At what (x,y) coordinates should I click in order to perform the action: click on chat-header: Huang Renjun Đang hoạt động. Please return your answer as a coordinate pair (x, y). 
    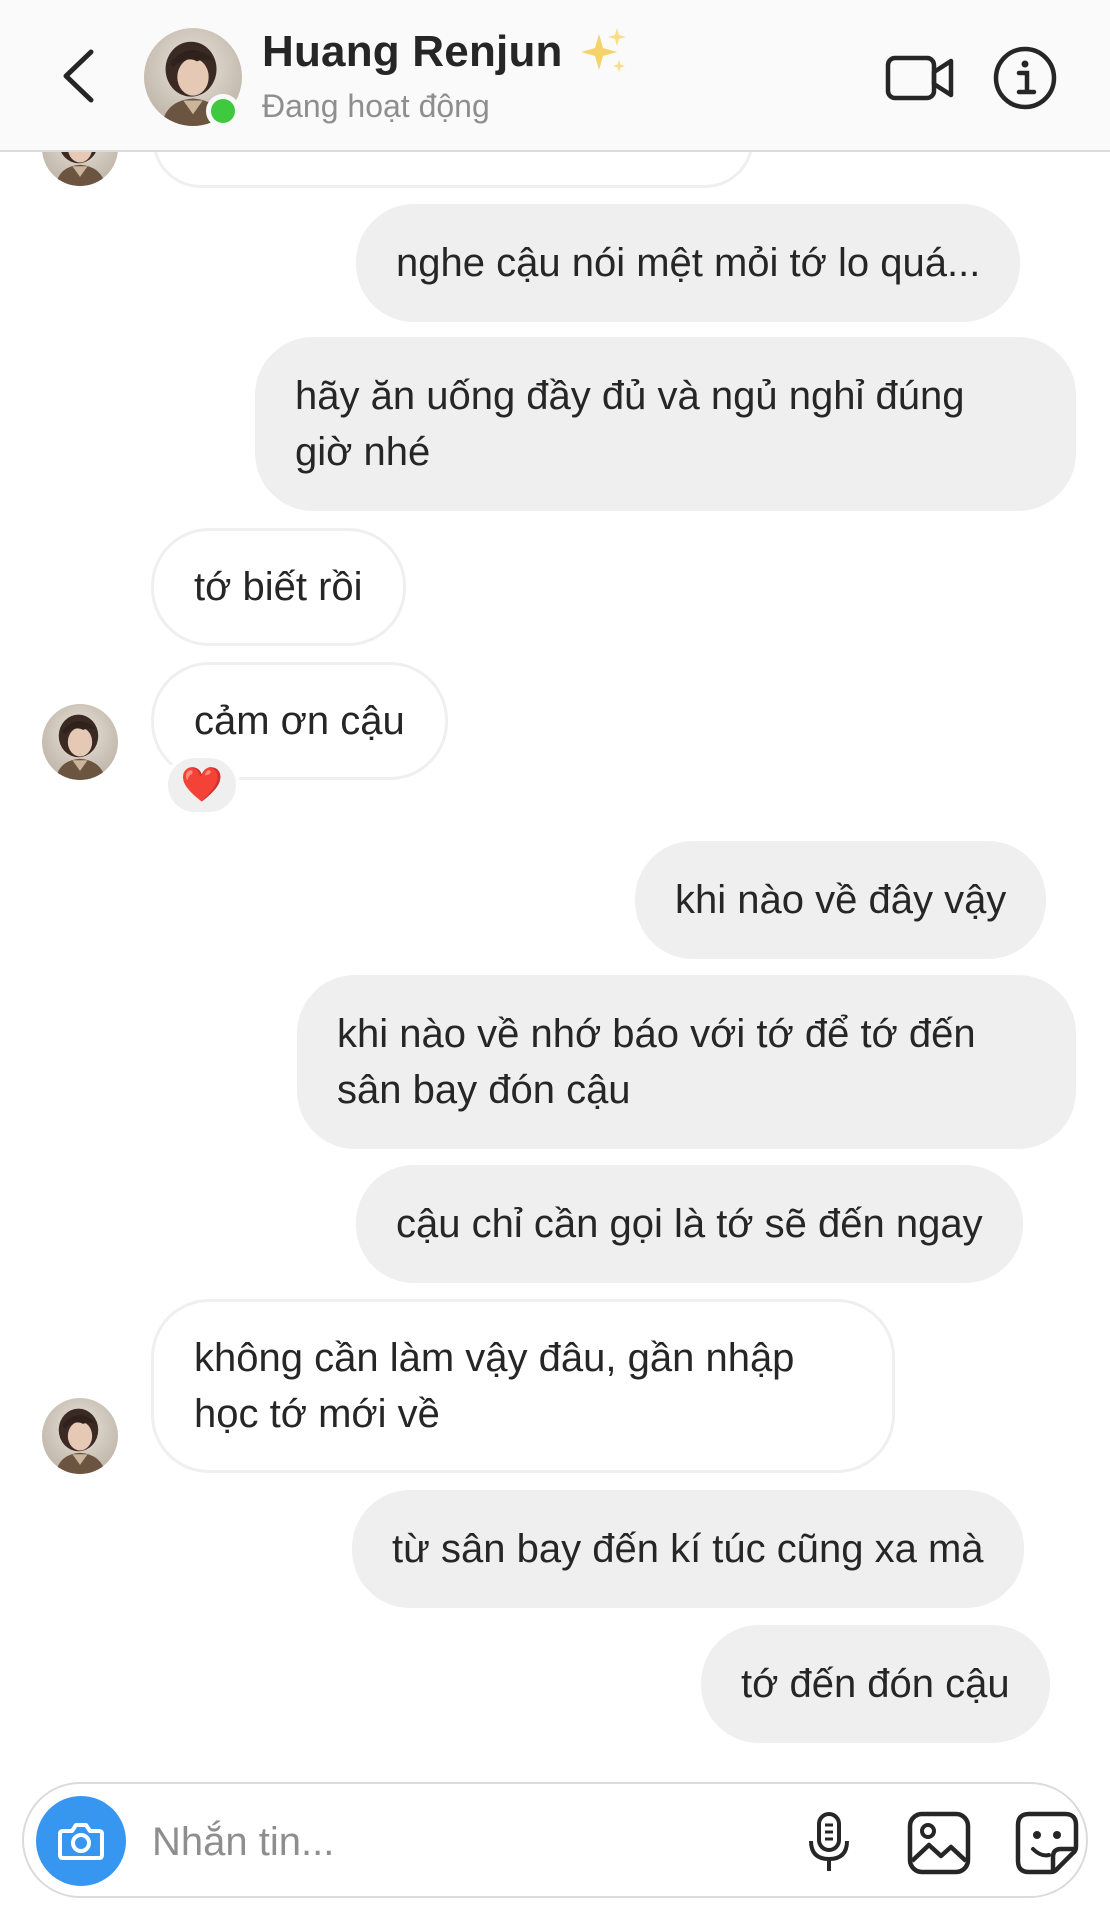
    Looking at the image, I should click on (555, 76).